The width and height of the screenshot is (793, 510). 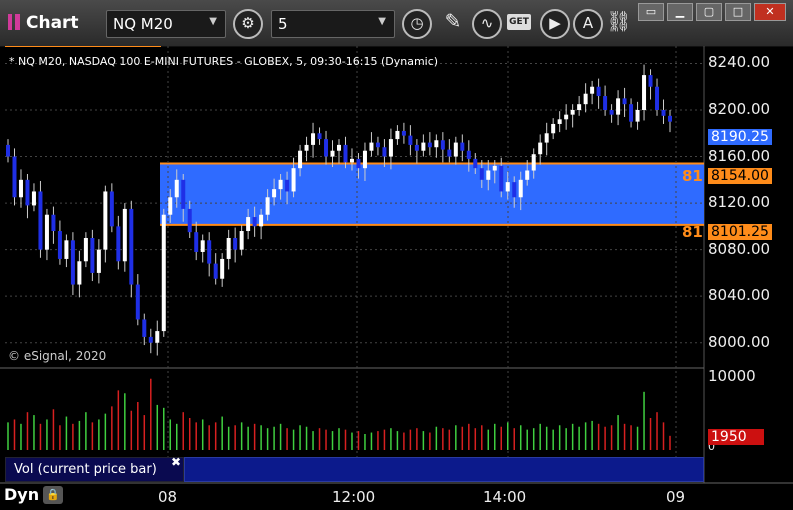 I want to click on maximize-icon: □, so click(x=738, y=12).